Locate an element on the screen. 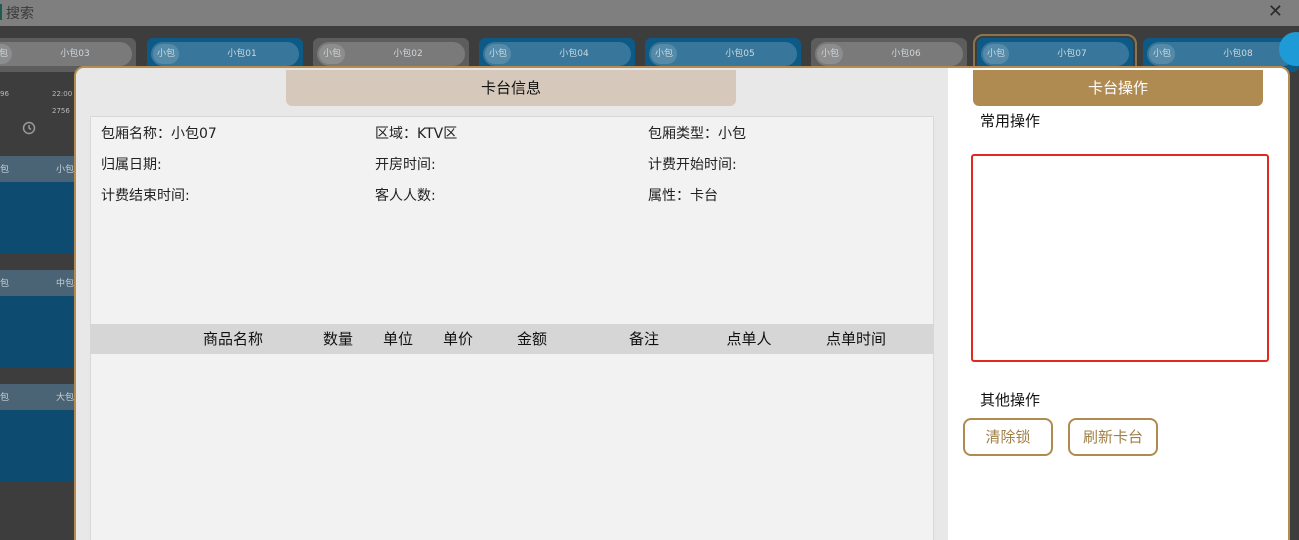 Image resolution: width=1299 pixels, height=540 pixels. clock-icon is located at coordinates (29, 128).